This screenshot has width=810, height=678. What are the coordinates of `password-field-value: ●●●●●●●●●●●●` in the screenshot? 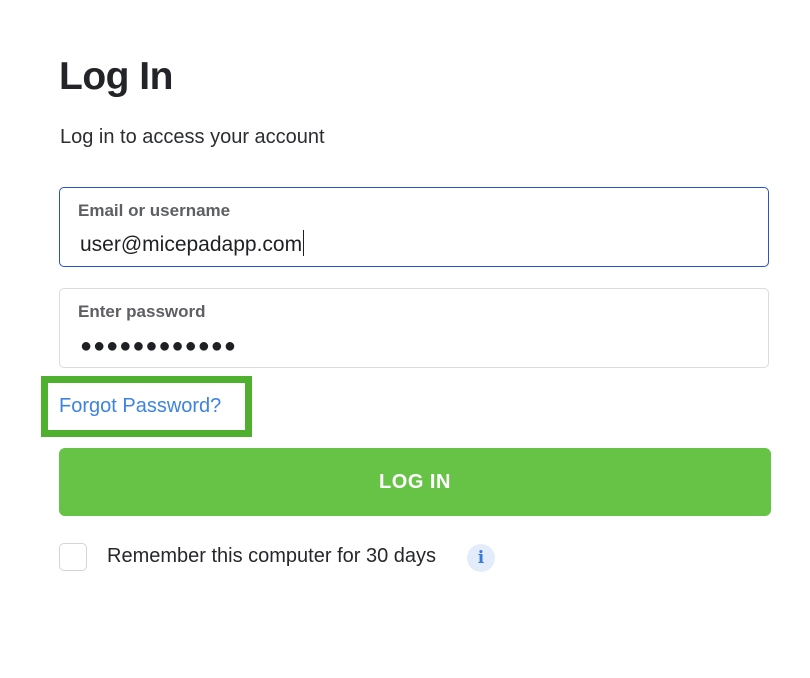 It's located at (158, 346).